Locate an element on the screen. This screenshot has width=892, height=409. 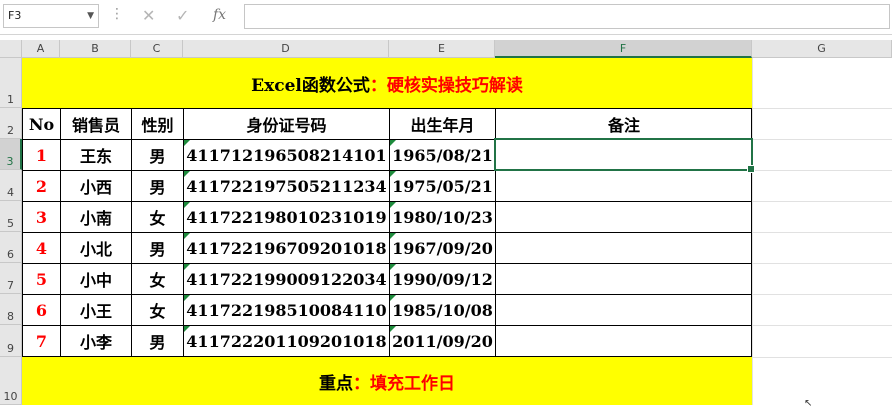
formula-input is located at coordinates (567, 16).